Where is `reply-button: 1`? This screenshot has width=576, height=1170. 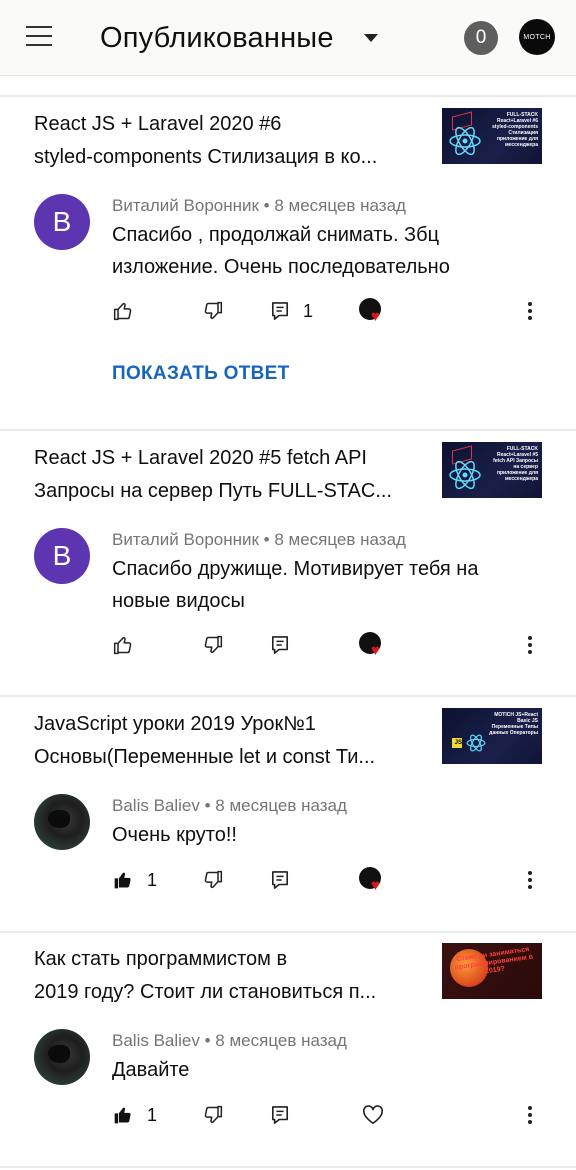
reply-button: 1 is located at coordinates (292, 311).